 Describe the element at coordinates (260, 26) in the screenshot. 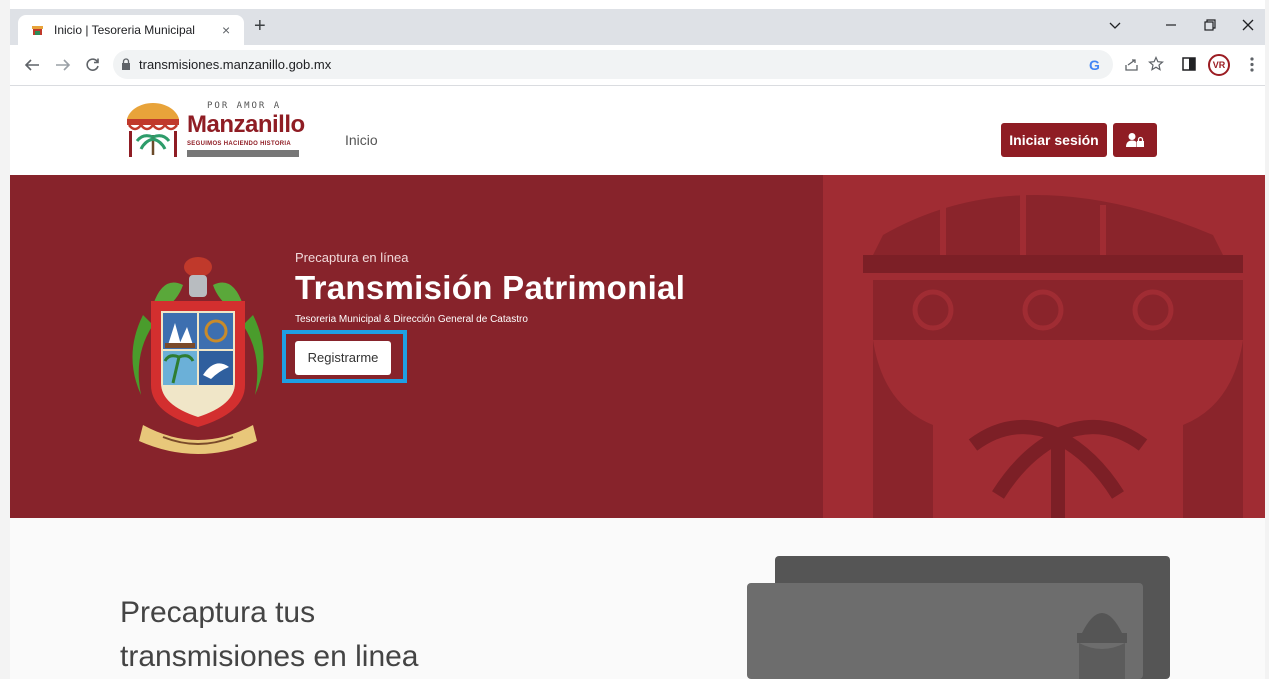

I see `new-tab-icon: +` at that location.